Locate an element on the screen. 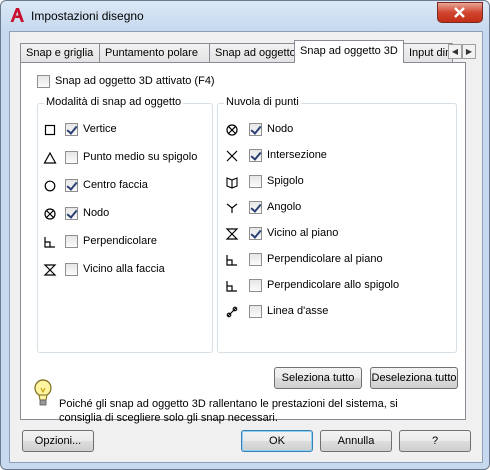 This screenshot has width=490, height=470. square-marker-icon is located at coordinates (50, 130).